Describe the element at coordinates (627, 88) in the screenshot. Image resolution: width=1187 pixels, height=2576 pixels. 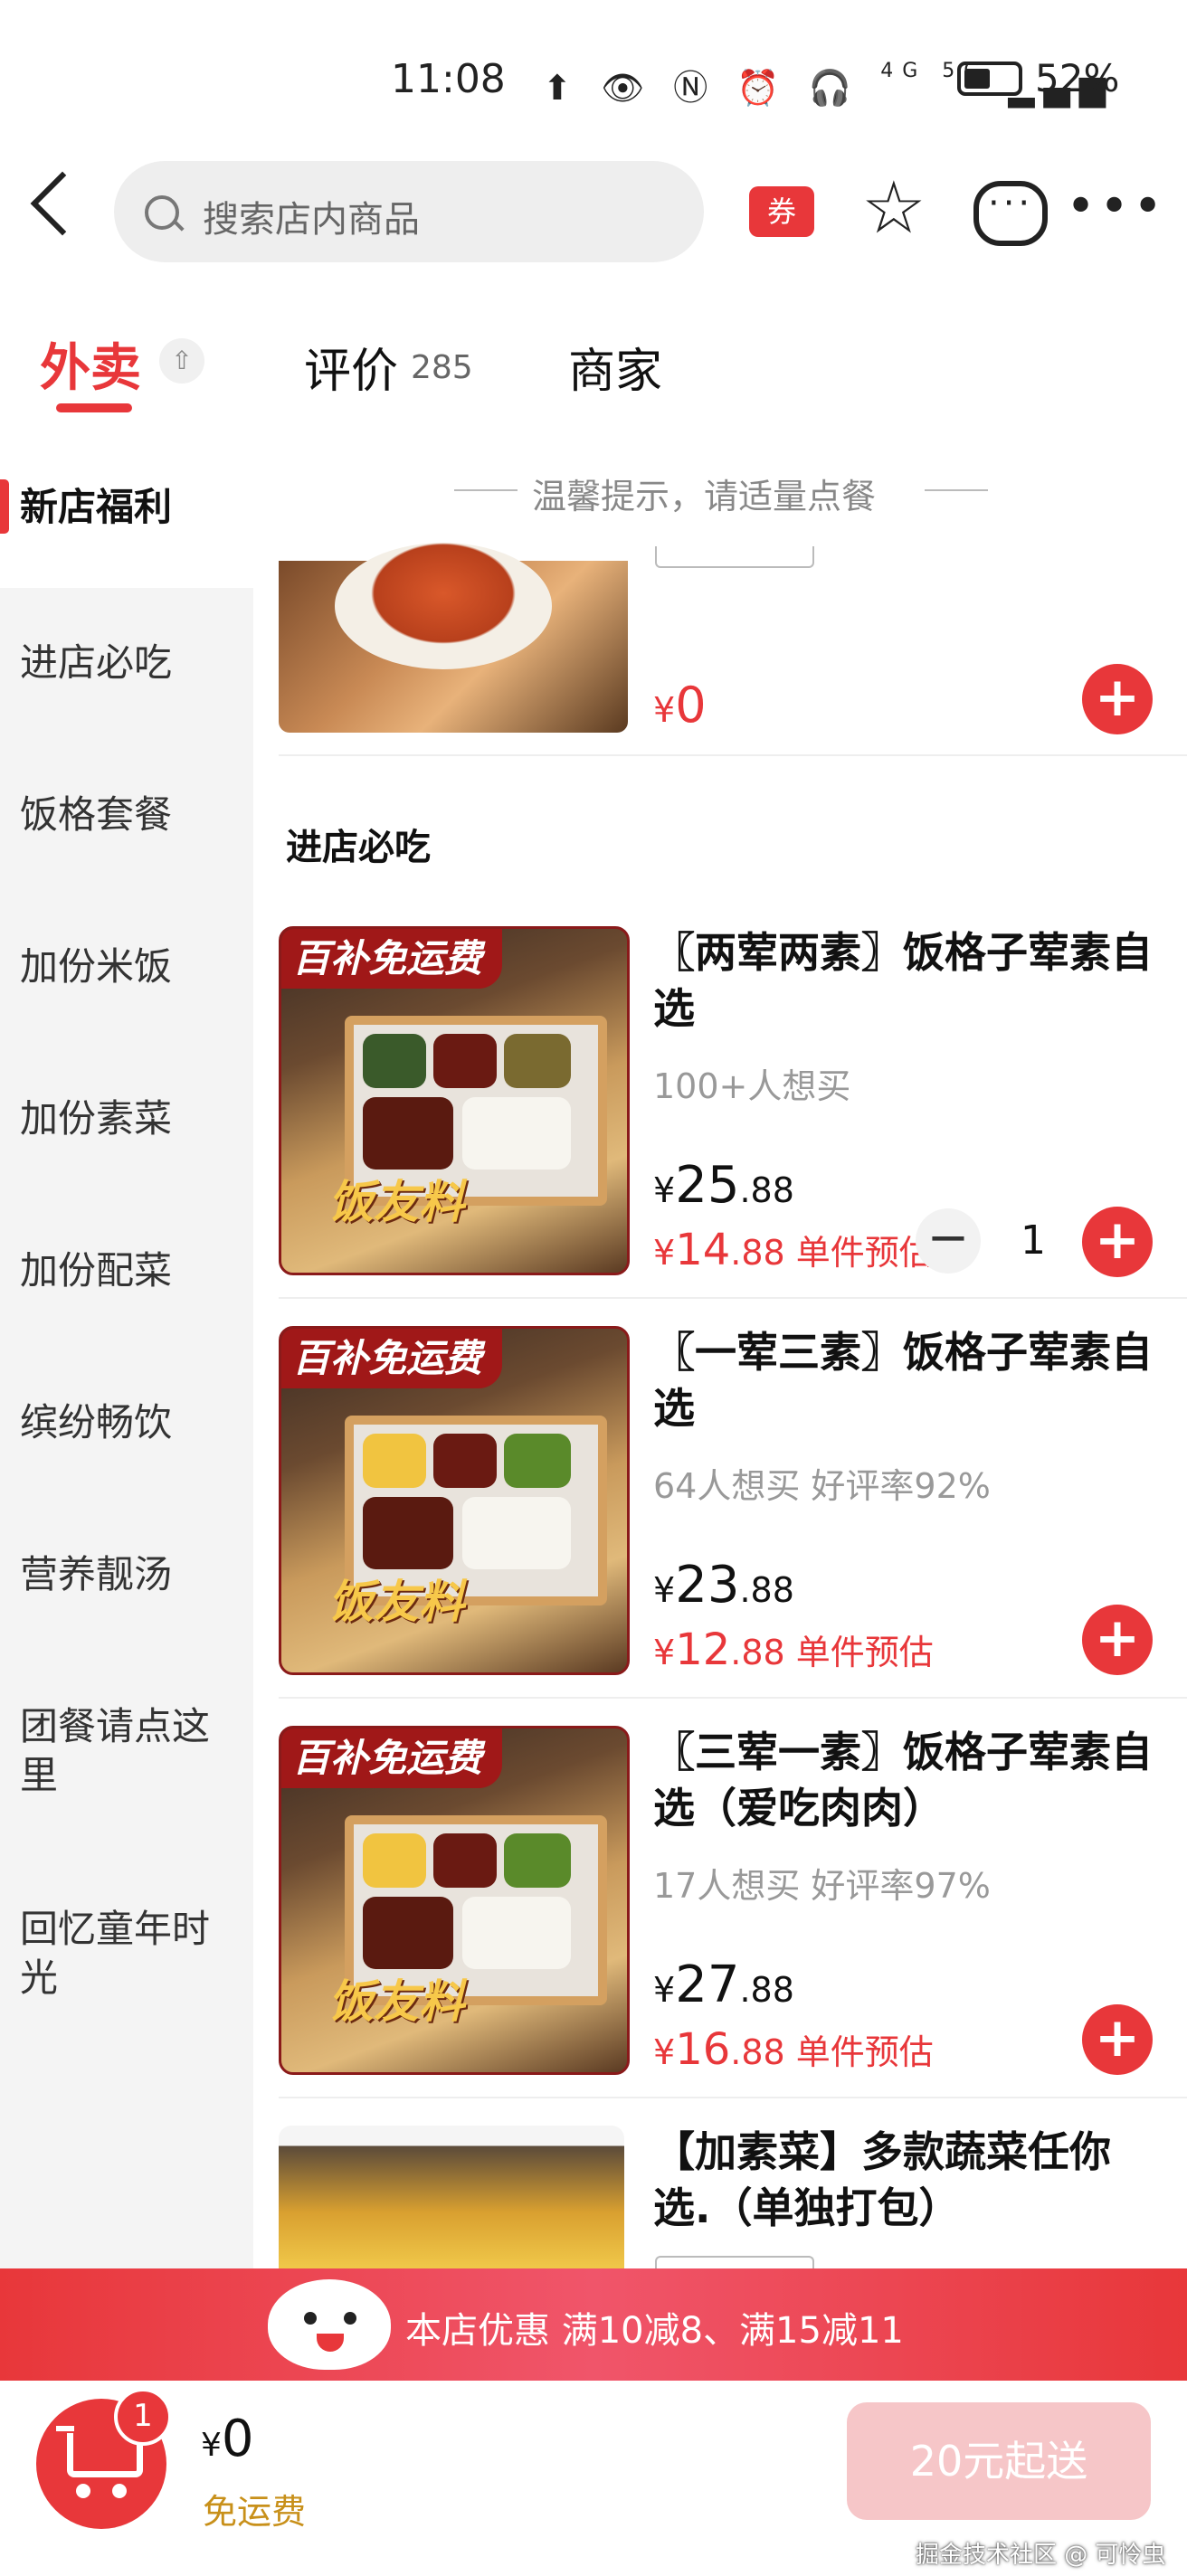
I see `eye-icon: 👁` at that location.